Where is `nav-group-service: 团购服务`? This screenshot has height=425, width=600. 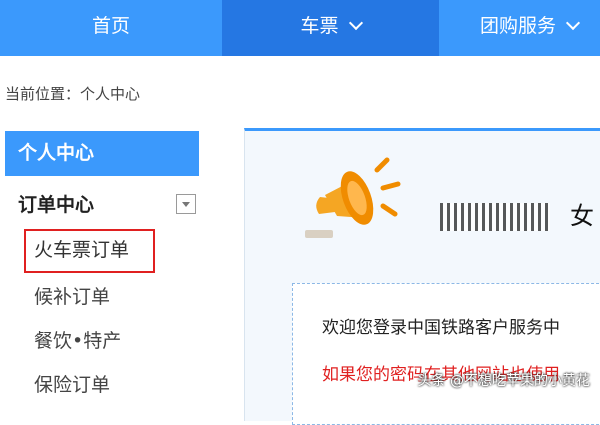 nav-group-service: 团购服务 is located at coordinates (519, 28).